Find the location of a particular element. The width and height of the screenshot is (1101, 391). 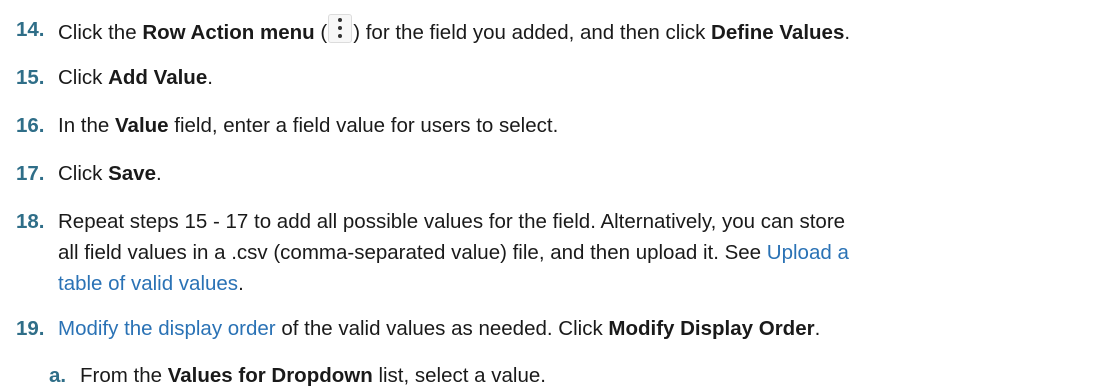

link-upload-table-of-valid-values: Upload a is located at coordinates (808, 252).